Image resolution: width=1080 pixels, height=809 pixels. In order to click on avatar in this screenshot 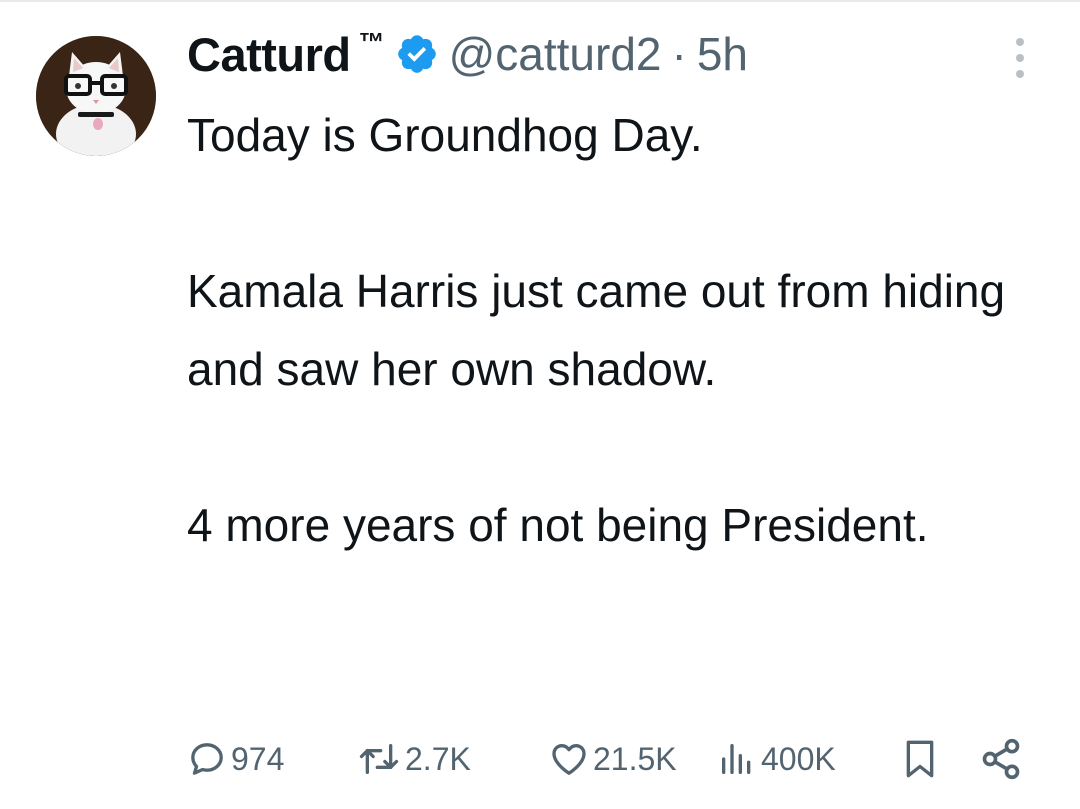, I will do `click(96, 96)`.